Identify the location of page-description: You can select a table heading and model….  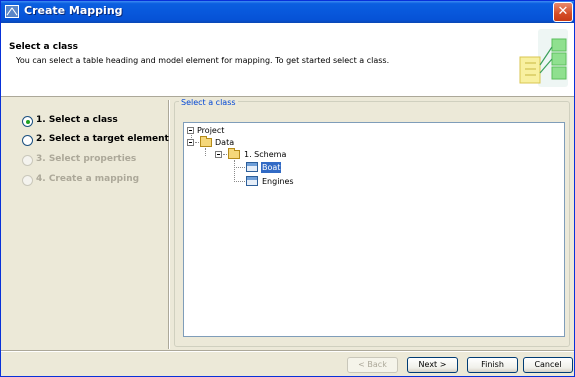
(203, 60).